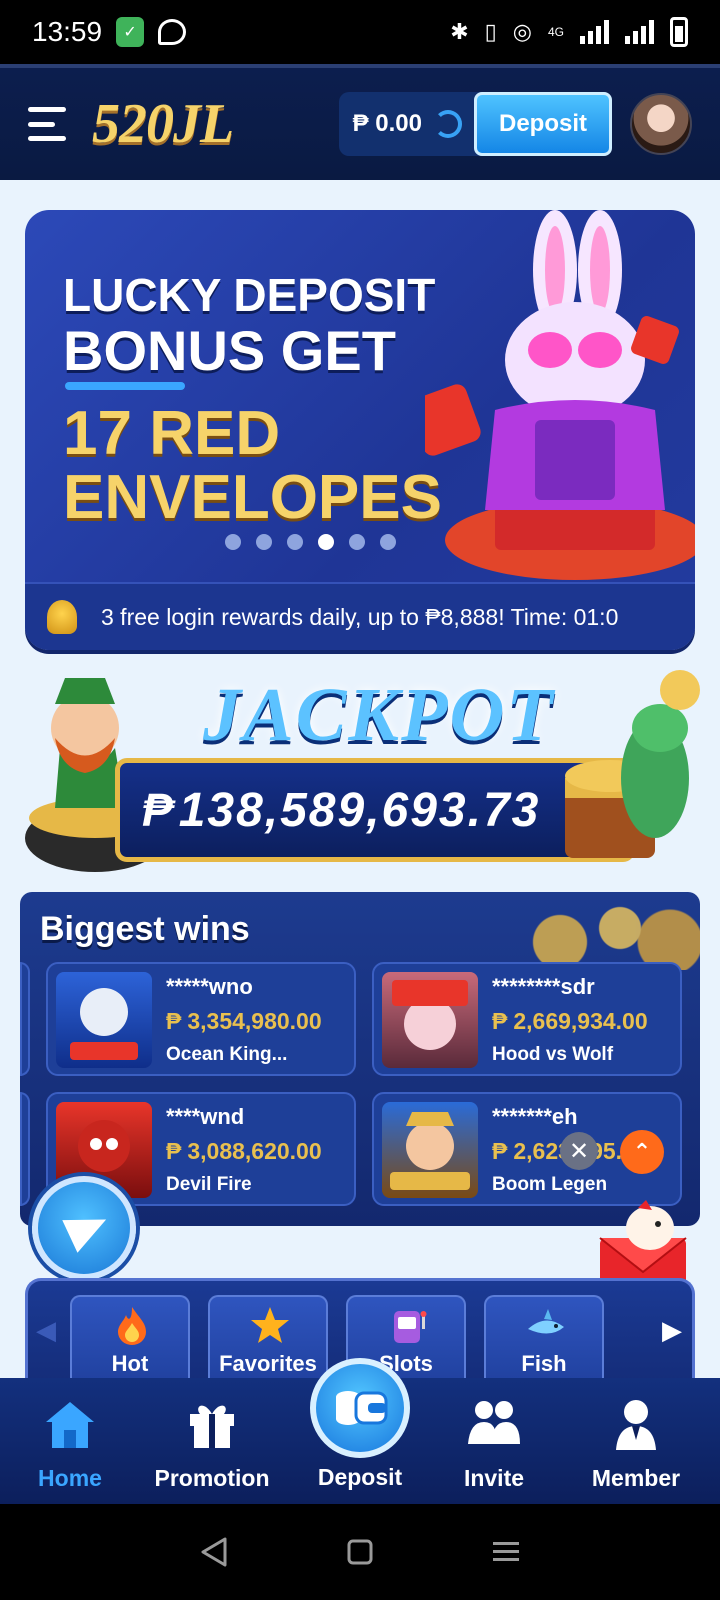  What do you see at coordinates (490, 31) in the screenshot?
I see `vibrate-icon: ▯` at bounding box center [490, 31].